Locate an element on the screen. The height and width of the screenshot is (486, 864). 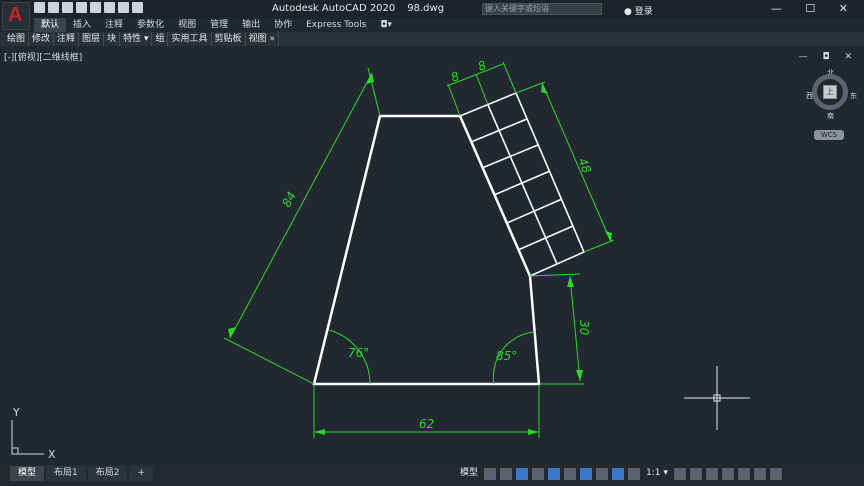
viewcube-top-face: 上 is located at coordinates (830, 92).